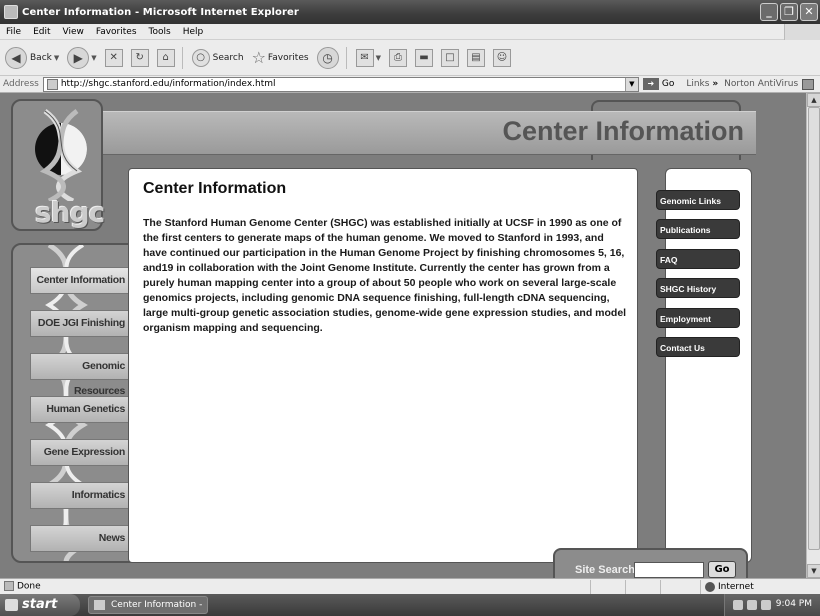 The height and width of the screenshot is (616, 820). What do you see at coordinates (193, 32) in the screenshot?
I see `menu-help: Help` at bounding box center [193, 32].